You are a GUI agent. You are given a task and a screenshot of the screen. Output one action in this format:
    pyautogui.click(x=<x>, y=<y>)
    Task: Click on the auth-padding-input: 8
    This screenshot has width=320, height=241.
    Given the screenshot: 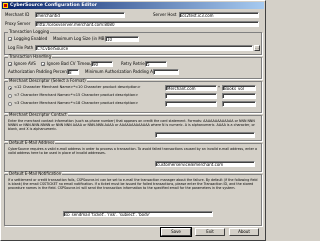 What is the action you would take?
    pyautogui.click(x=73, y=72)
    